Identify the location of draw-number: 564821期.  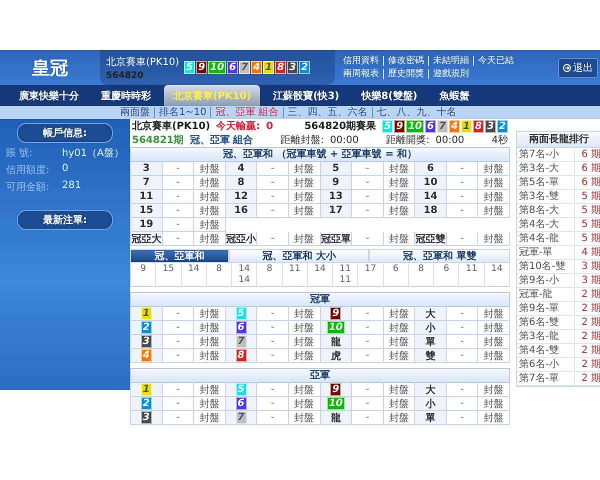
(158, 140).